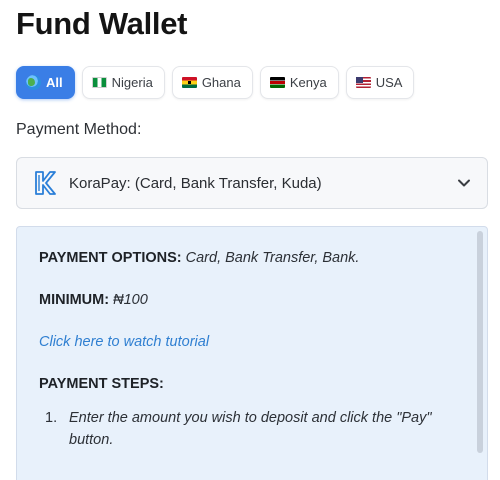 The height and width of the screenshot is (480, 500). Describe the element at coordinates (251, 300) in the screenshot. I see `minimum-row: MINIMUM: ₦100` at that location.